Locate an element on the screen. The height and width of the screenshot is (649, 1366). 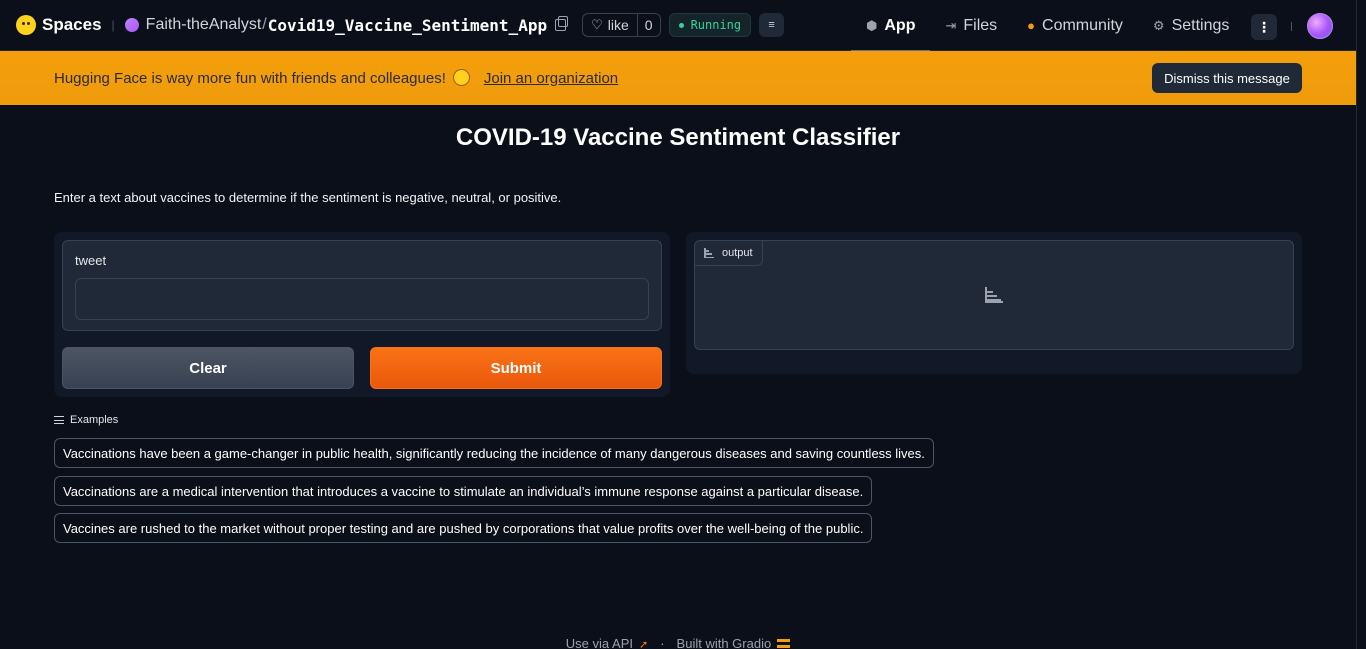
repo-link: Covid19_Vaccine_Sentiment_App is located at coordinates (407, 25).